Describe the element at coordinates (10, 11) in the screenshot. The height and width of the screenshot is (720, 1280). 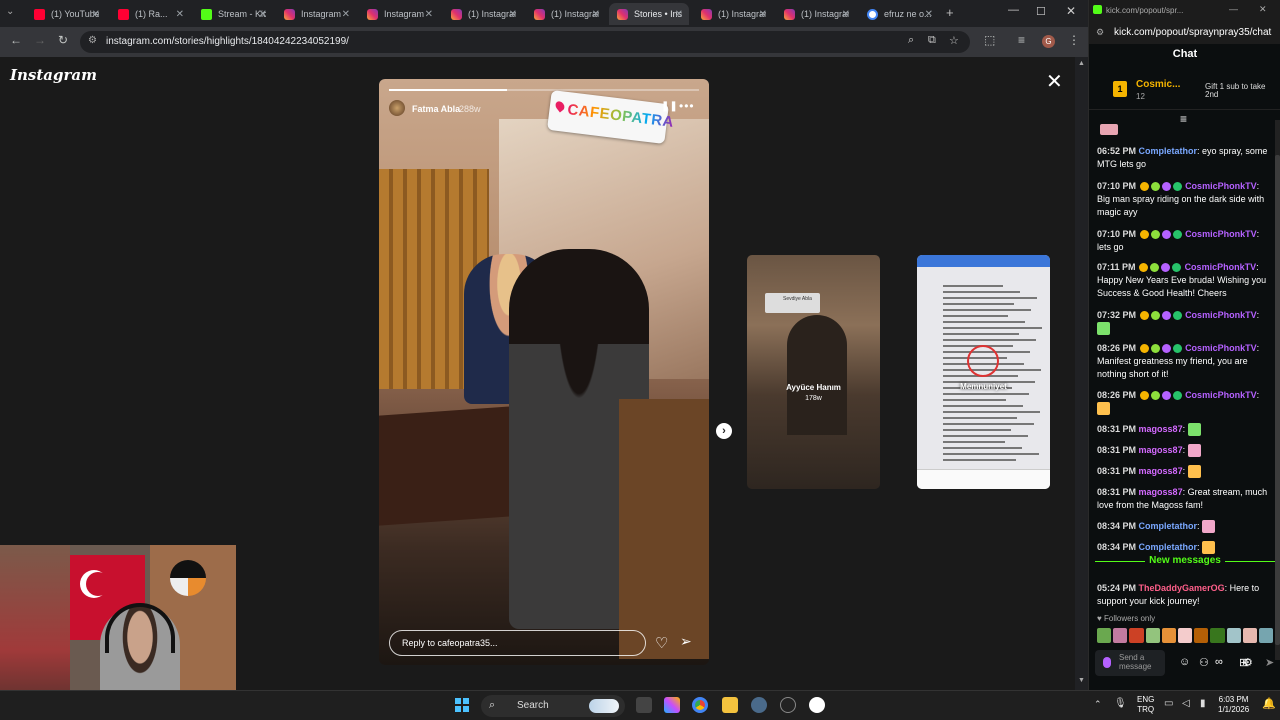
I see `tab-search-icon: ⌄` at that location.